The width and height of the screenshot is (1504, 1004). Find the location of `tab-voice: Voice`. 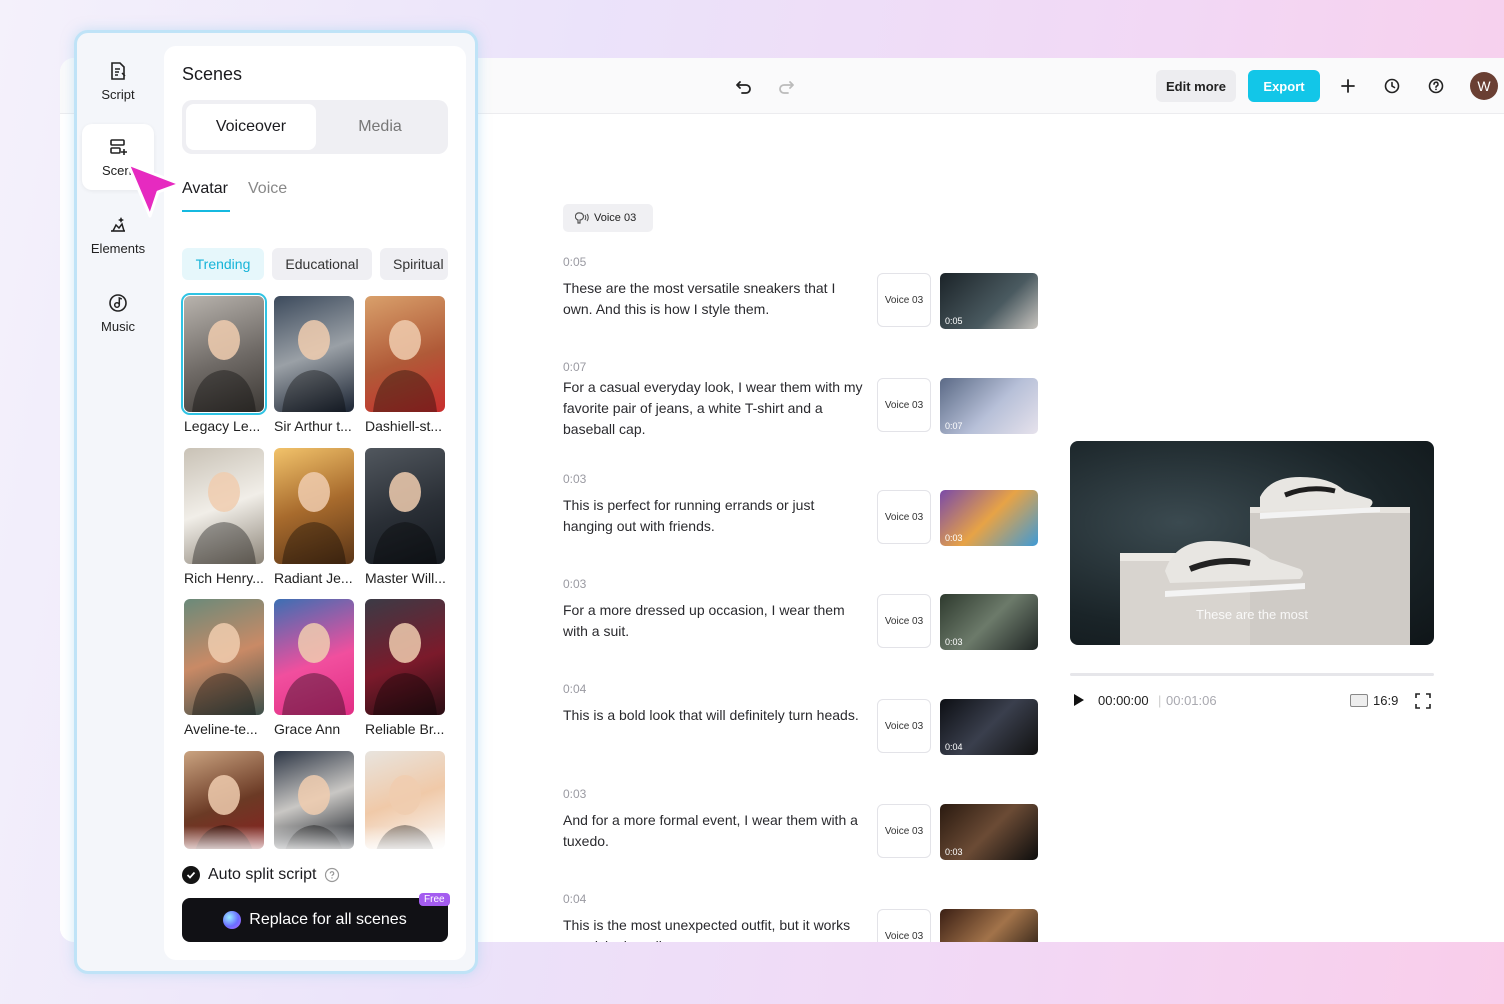

tab-voice: Voice is located at coordinates (267, 189).